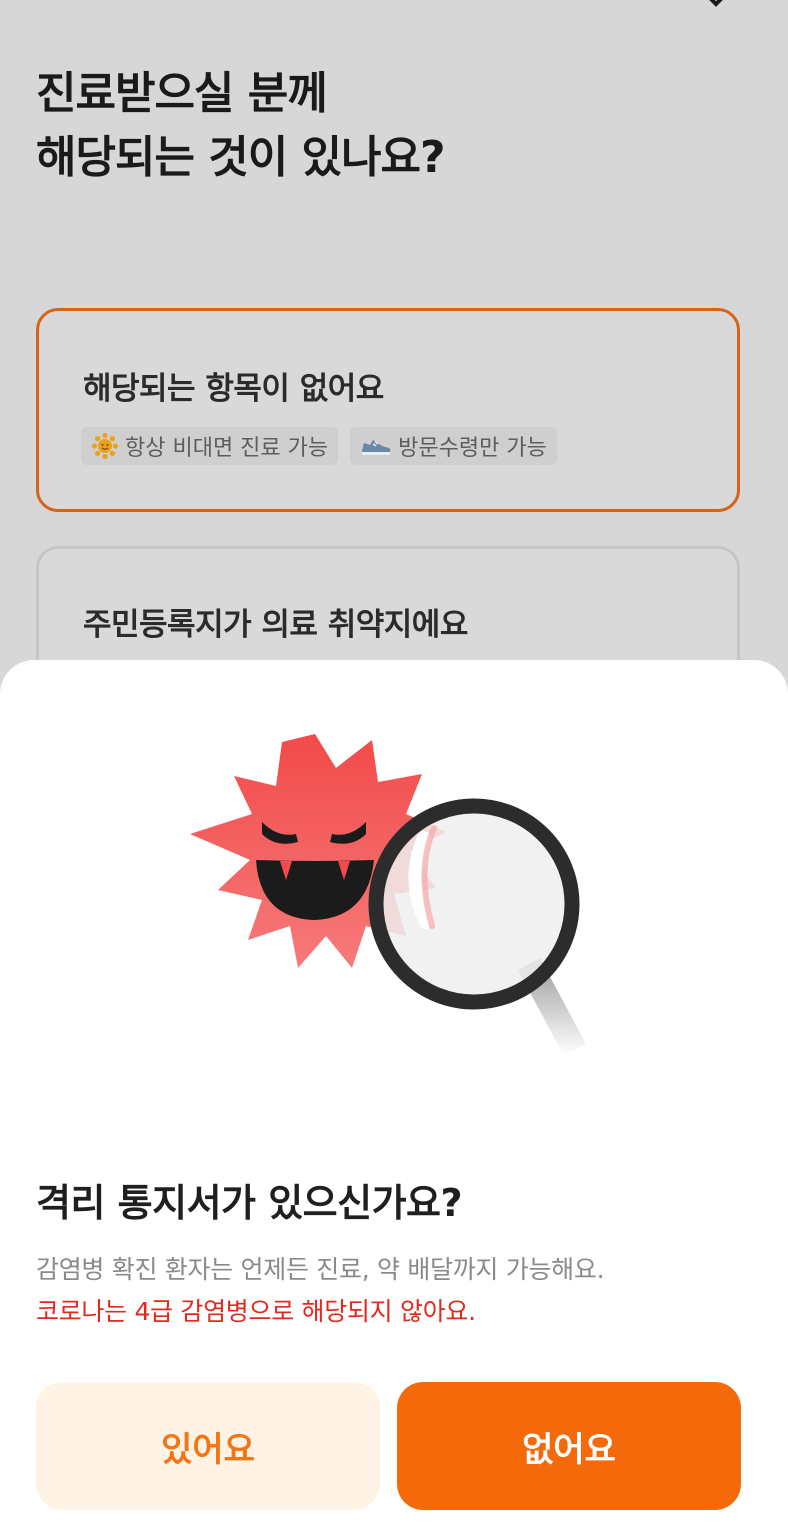 This screenshot has height=1540, width=788. Describe the element at coordinates (388, 895) in the screenshot. I see `virus-magnifier-illustration` at that location.